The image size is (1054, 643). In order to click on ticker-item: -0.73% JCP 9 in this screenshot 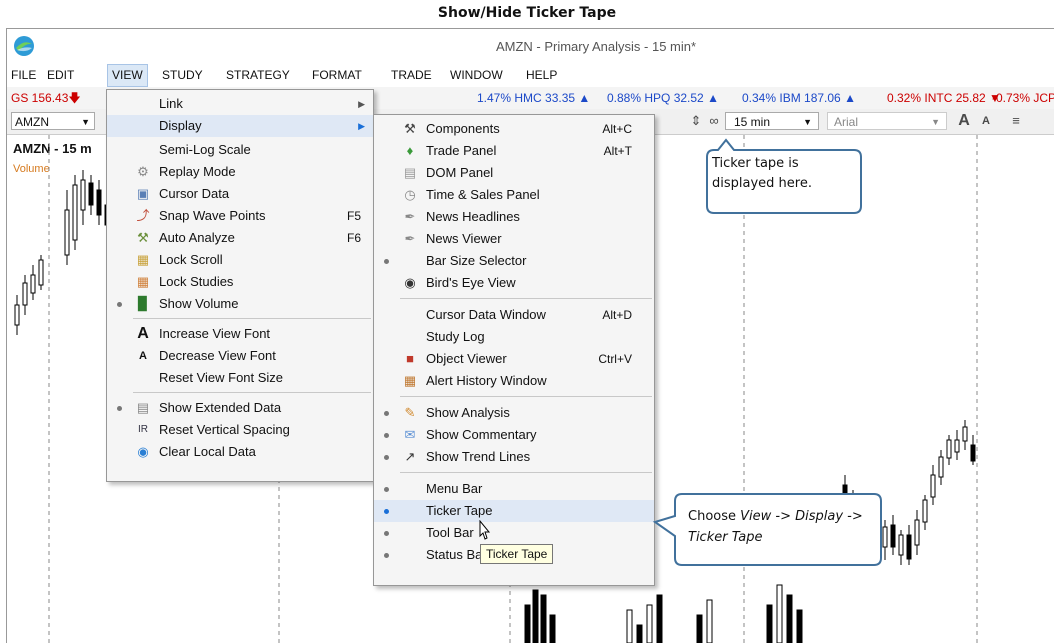, I will do `click(1023, 98)`.